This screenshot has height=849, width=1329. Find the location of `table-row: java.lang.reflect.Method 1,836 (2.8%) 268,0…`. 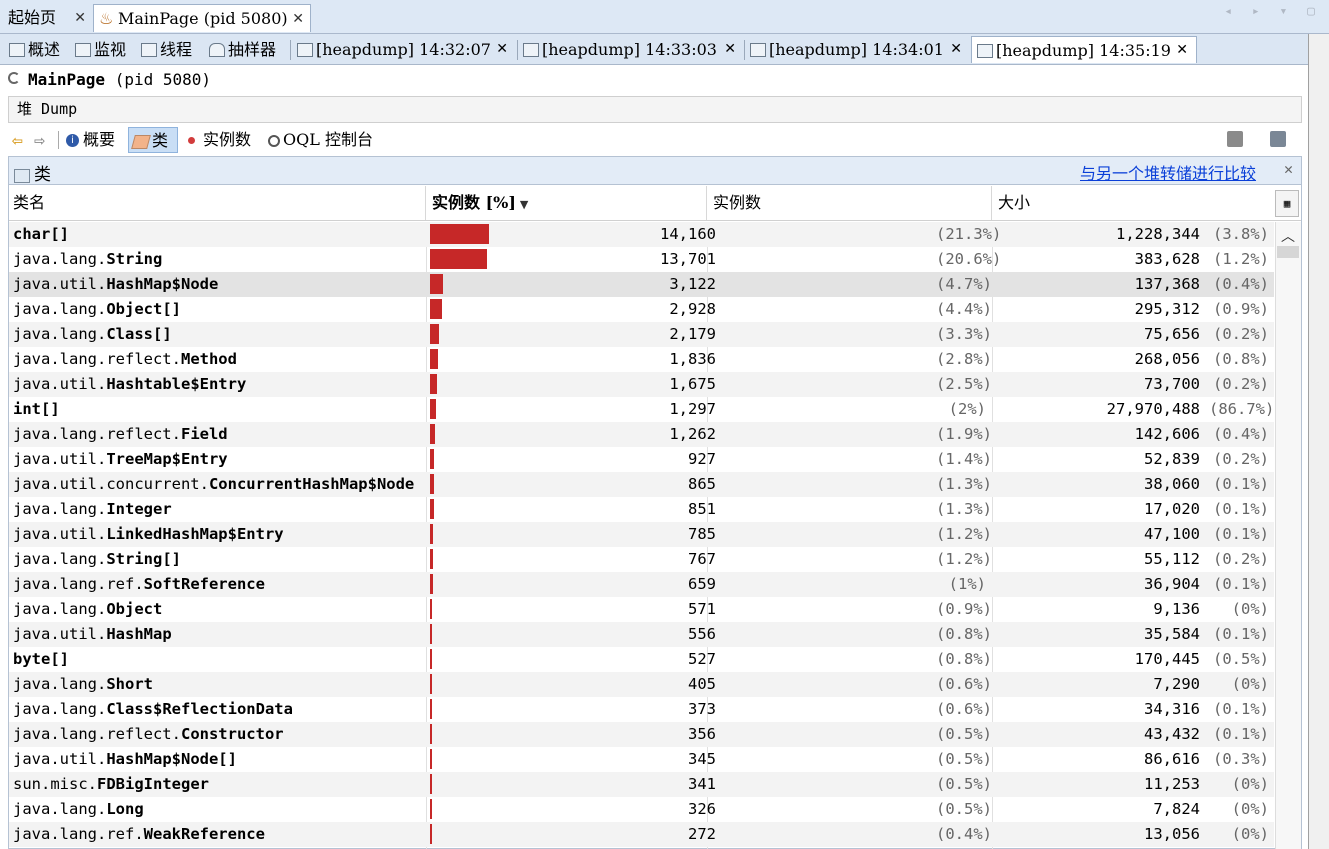

table-row: java.lang.reflect.Method 1,836 (2.8%) 268,0… is located at coordinates (641, 359).